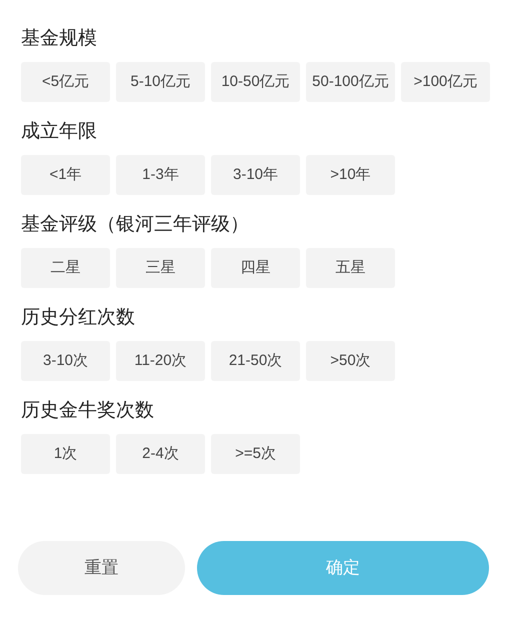 The image size is (520, 635). Describe the element at coordinates (255, 361) in the screenshot. I see `filter-chip: 21-50次` at that location.